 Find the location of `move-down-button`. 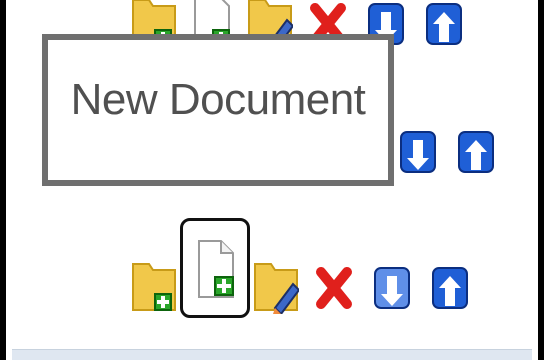

move-down-button is located at coordinates (392, 284).